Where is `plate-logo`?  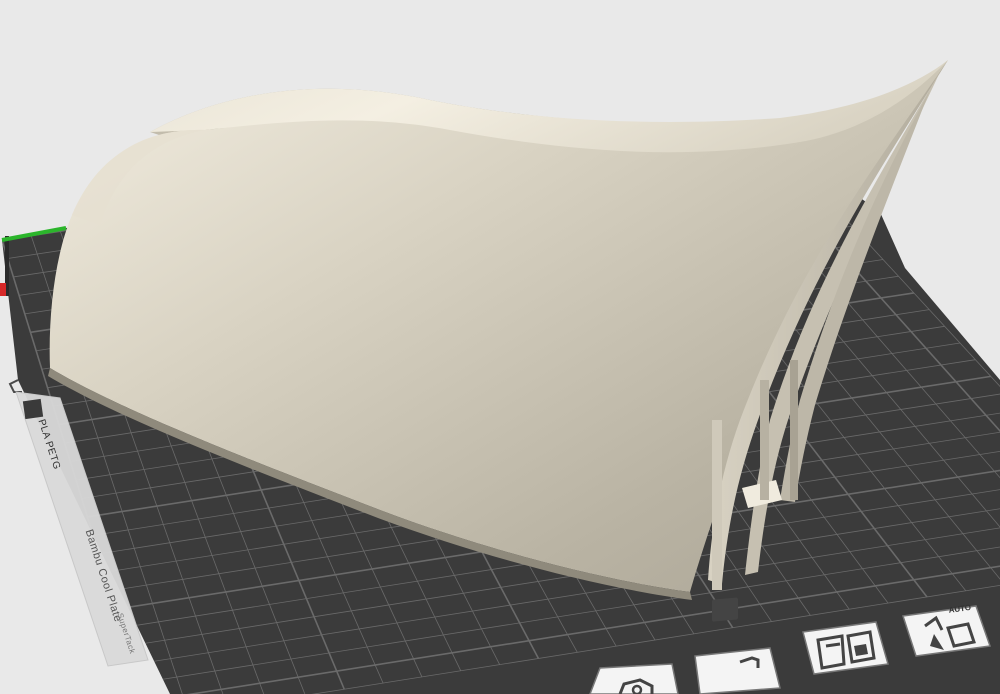 plate-logo is located at coordinates (33, 409).